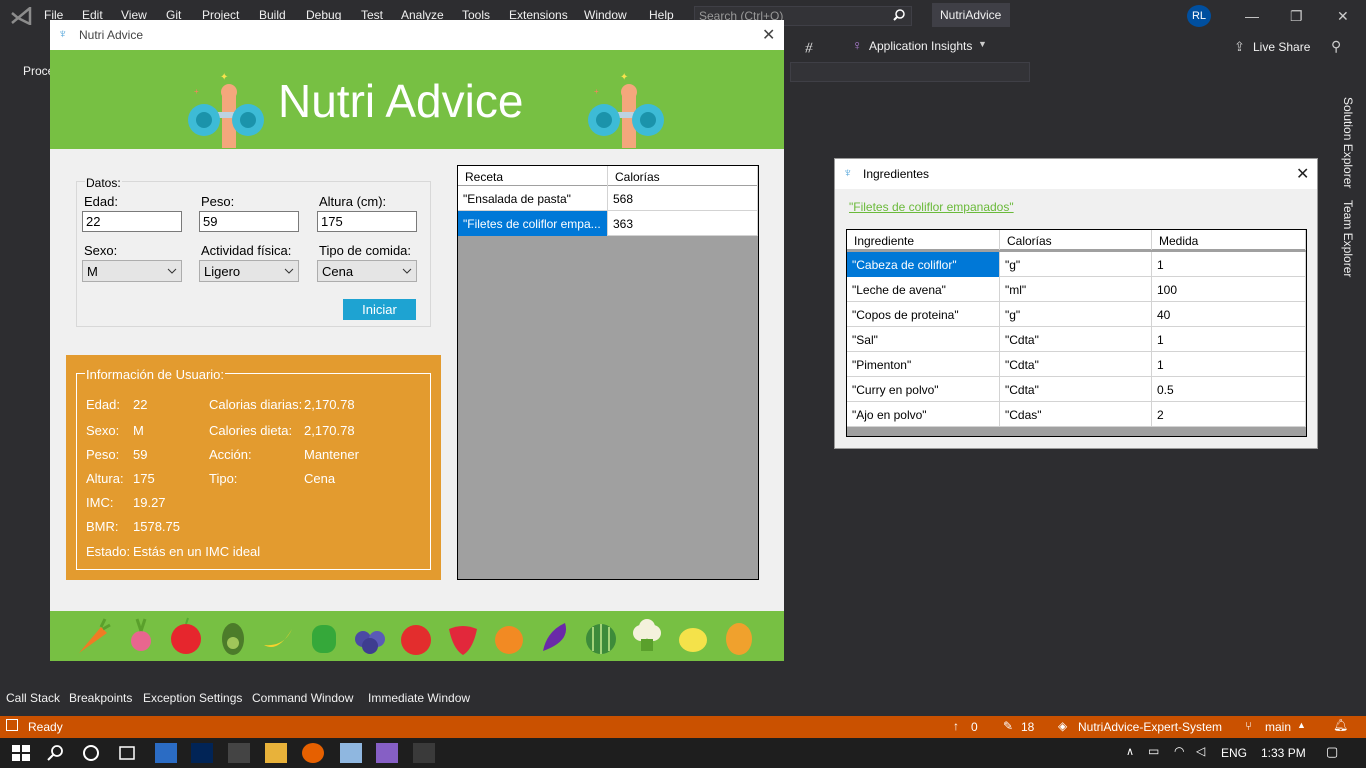 The image size is (1366, 768). What do you see at coordinates (202, 753) in the screenshot?
I see `powershell-icon` at bounding box center [202, 753].